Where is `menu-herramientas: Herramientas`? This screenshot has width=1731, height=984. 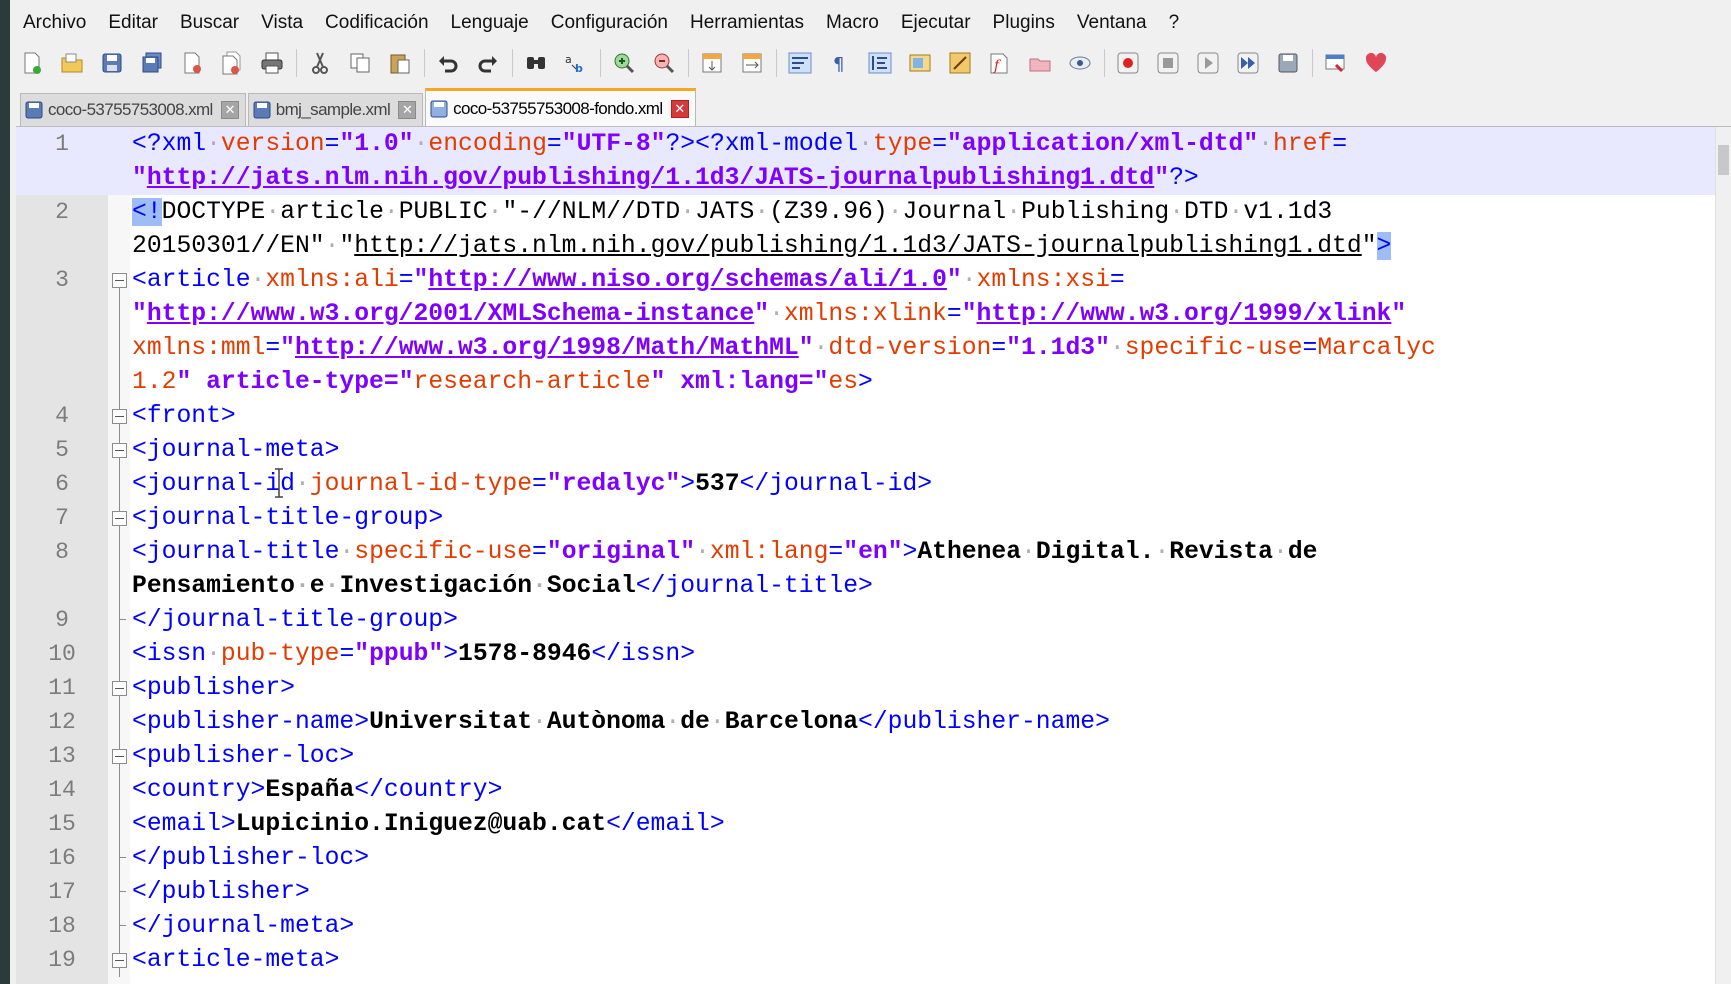
menu-herramientas: Herramientas is located at coordinates (747, 23).